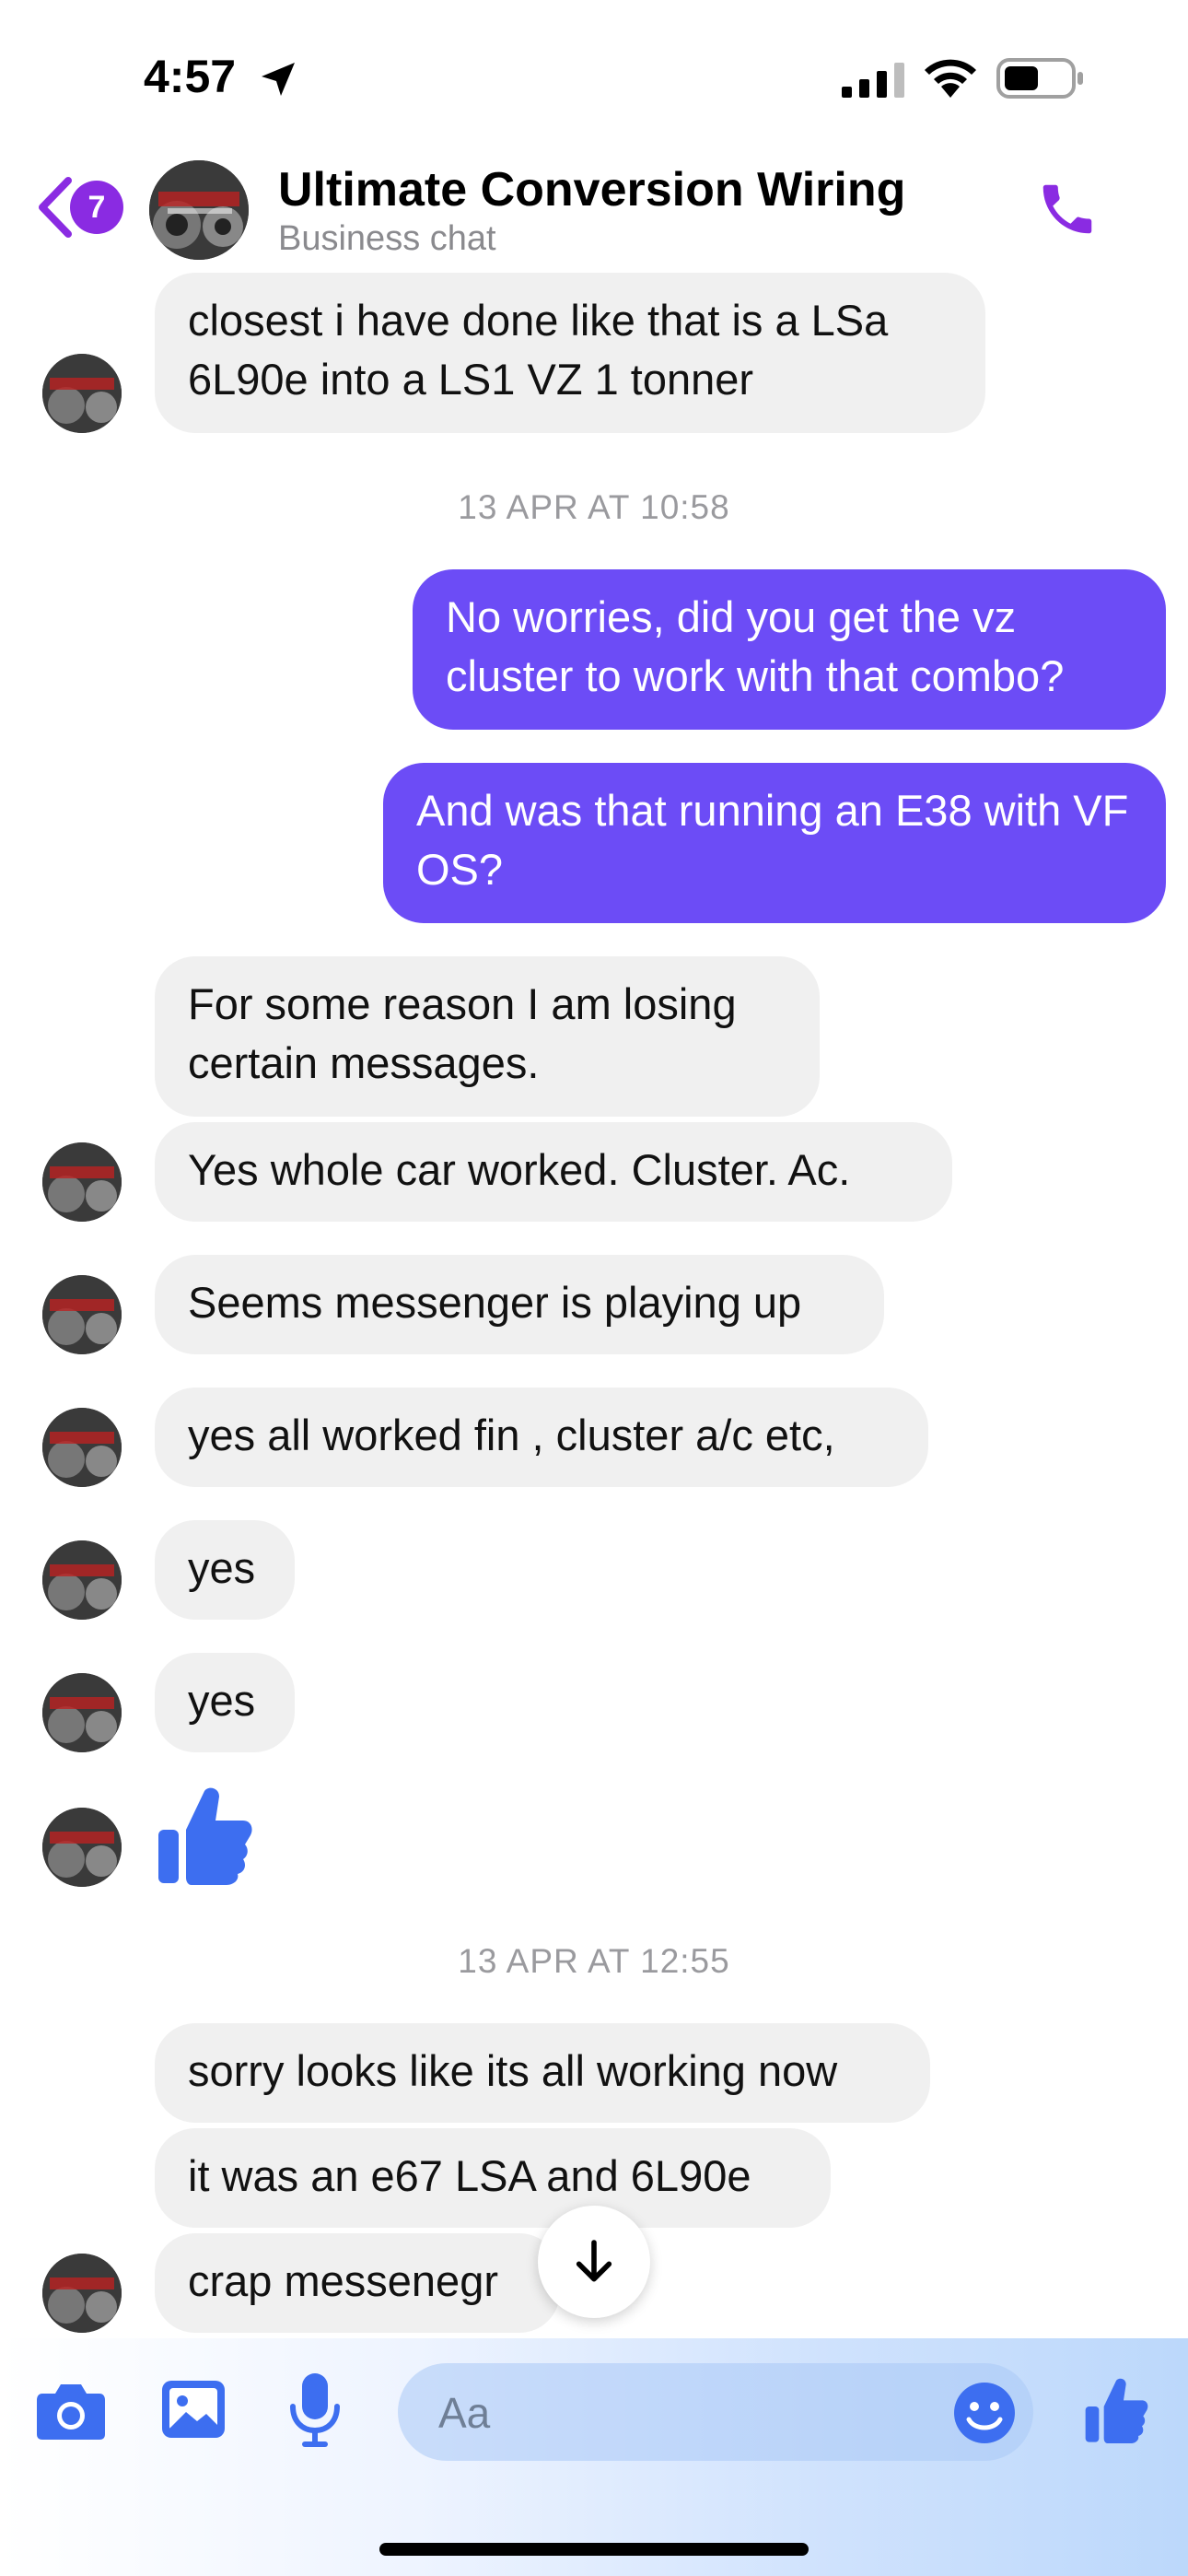 Image resolution: width=1188 pixels, height=2576 pixels. Describe the element at coordinates (199, 210) in the screenshot. I see `contact-avatar` at that location.